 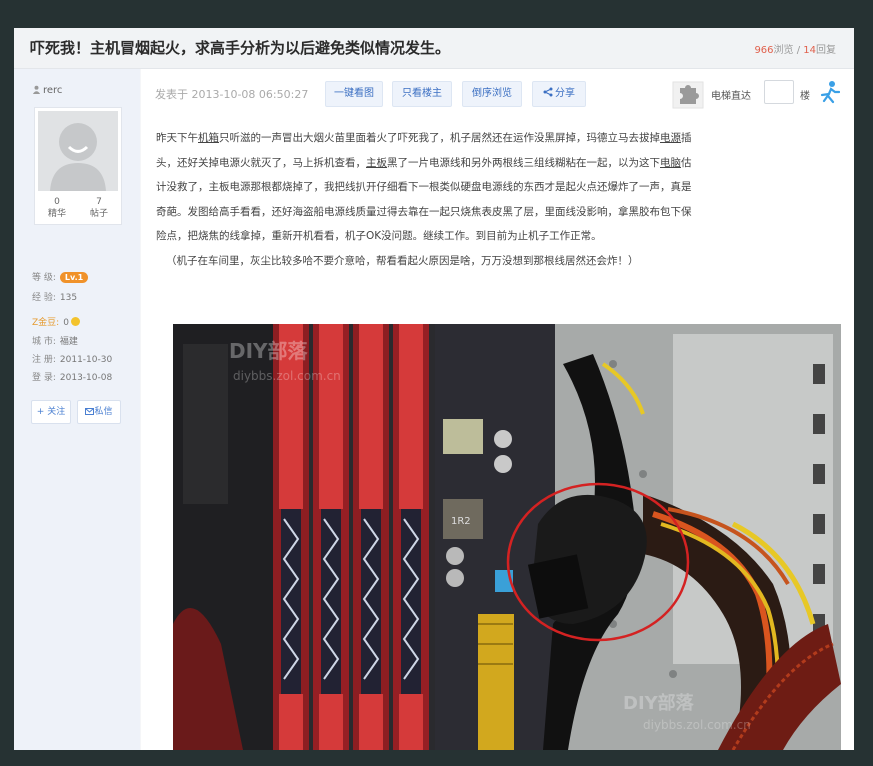 I want to click on exp-row: 经 验: 135, so click(x=54, y=296).